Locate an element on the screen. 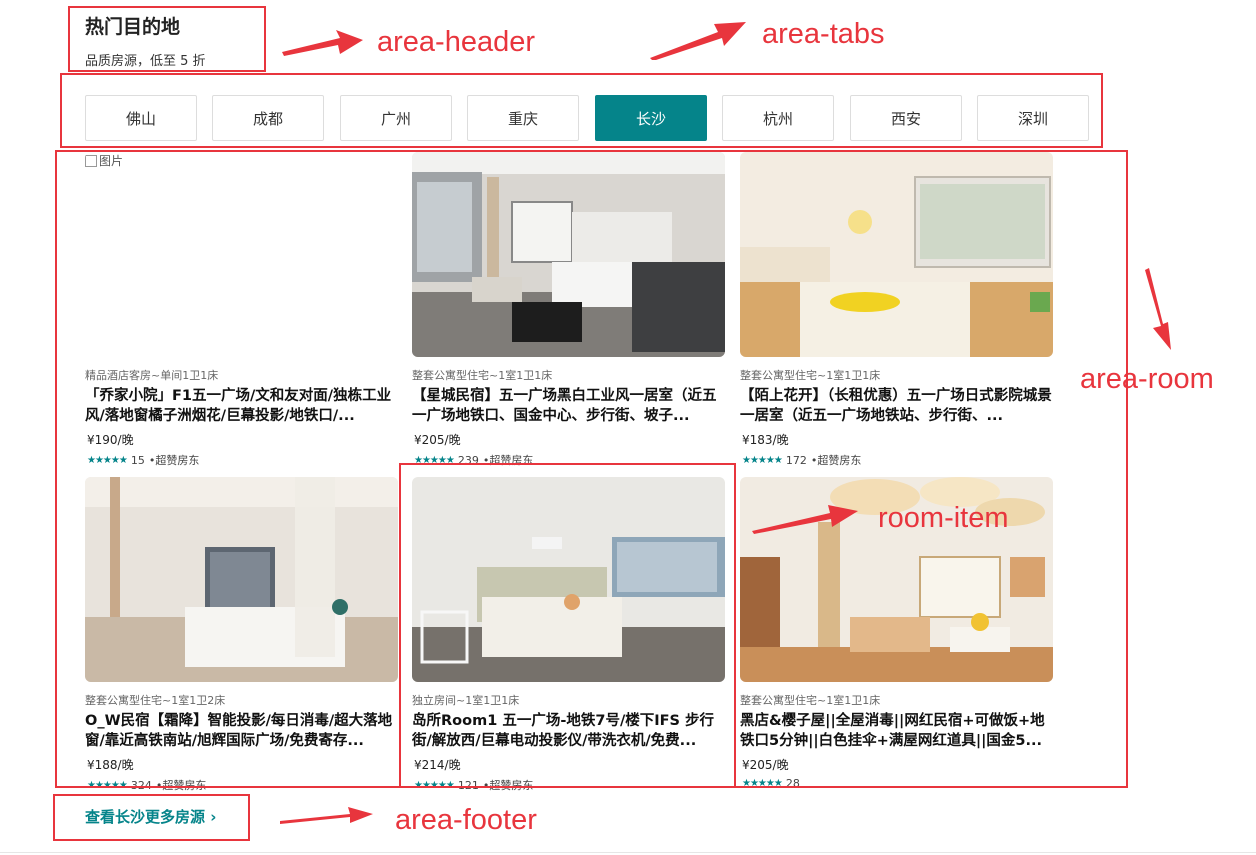  annotation-label-room-item: room-item is located at coordinates (943, 518).